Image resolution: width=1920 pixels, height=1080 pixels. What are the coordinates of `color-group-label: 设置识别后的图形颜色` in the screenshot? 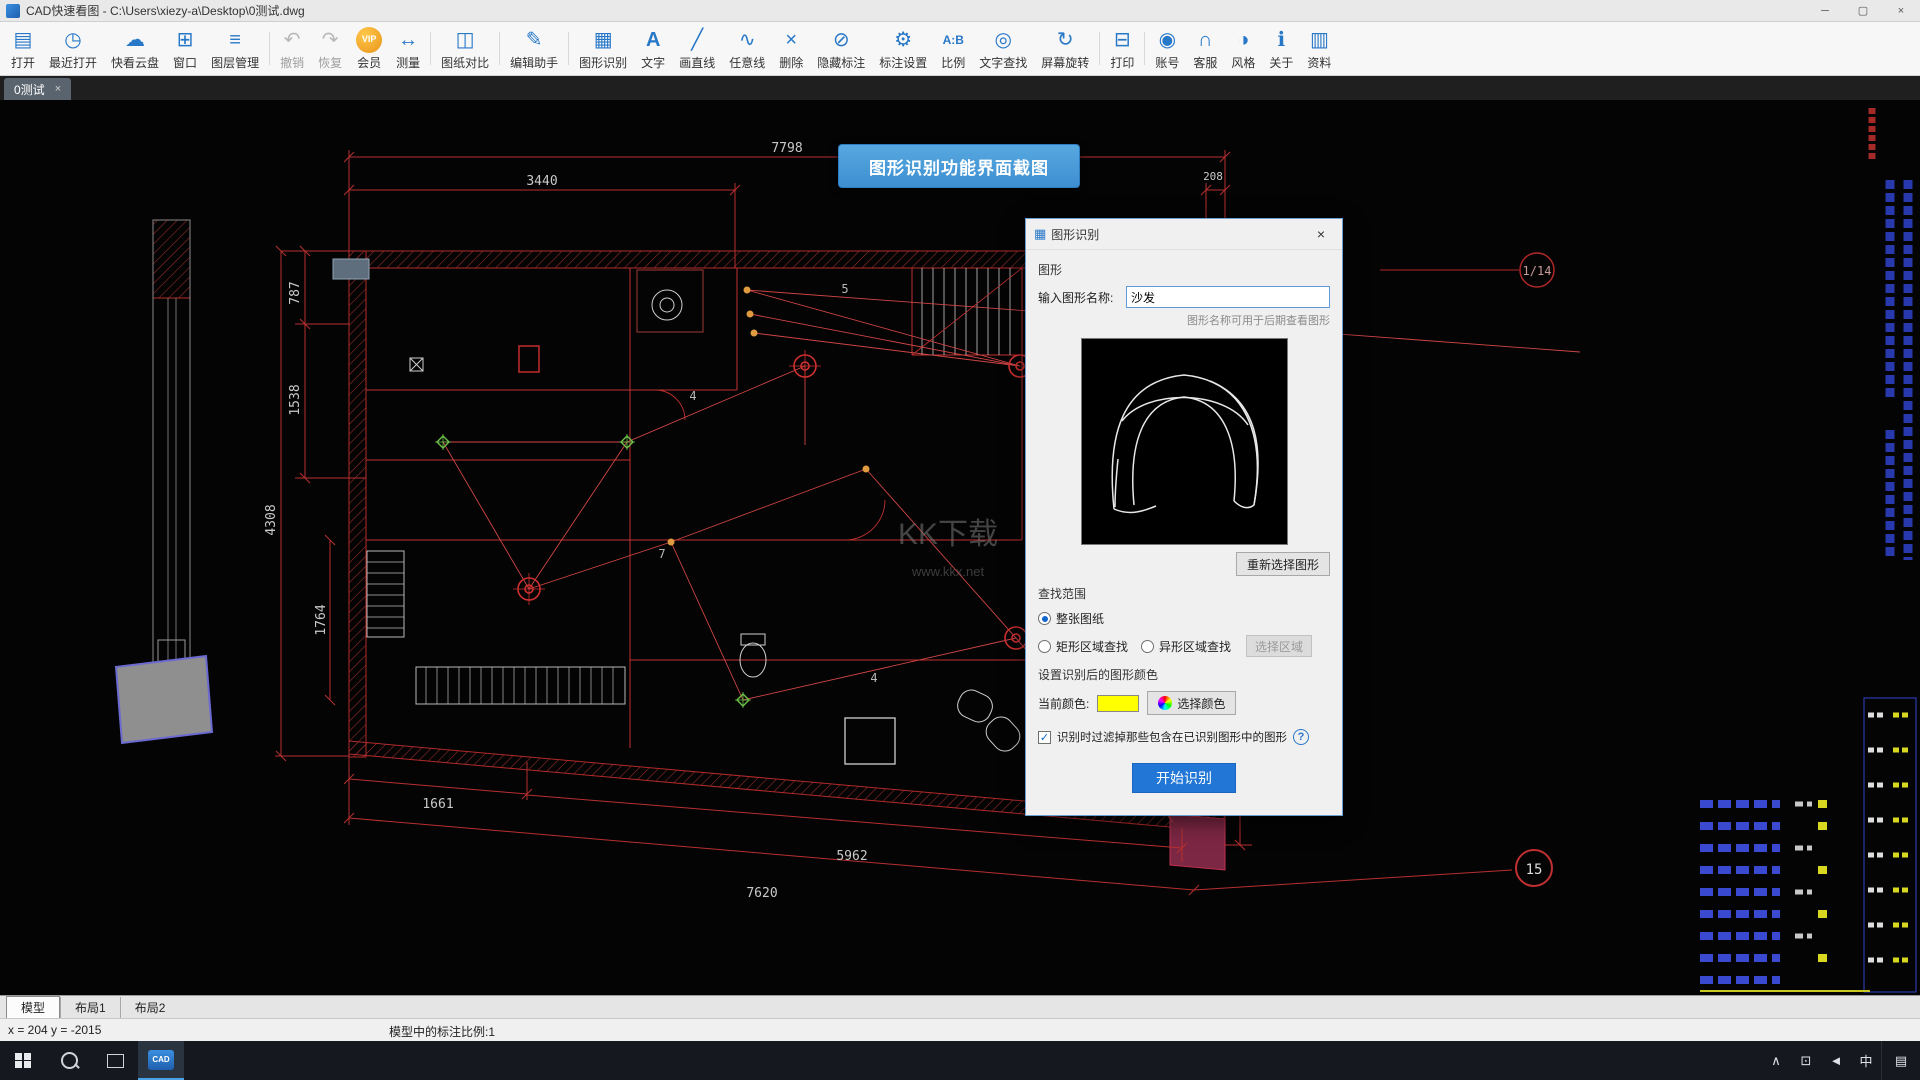 It's located at (1098, 675).